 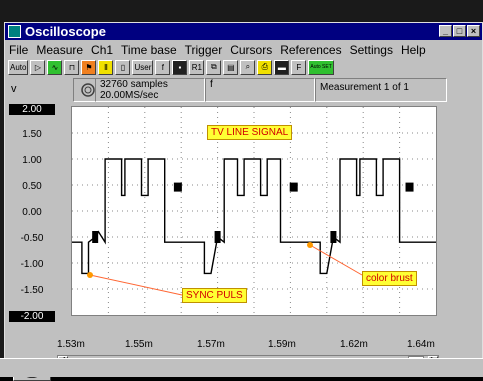 What do you see at coordinates (214, 67) in the screenshot?
I see `copy-icon: ⧉` at bounding box center [214, 67].